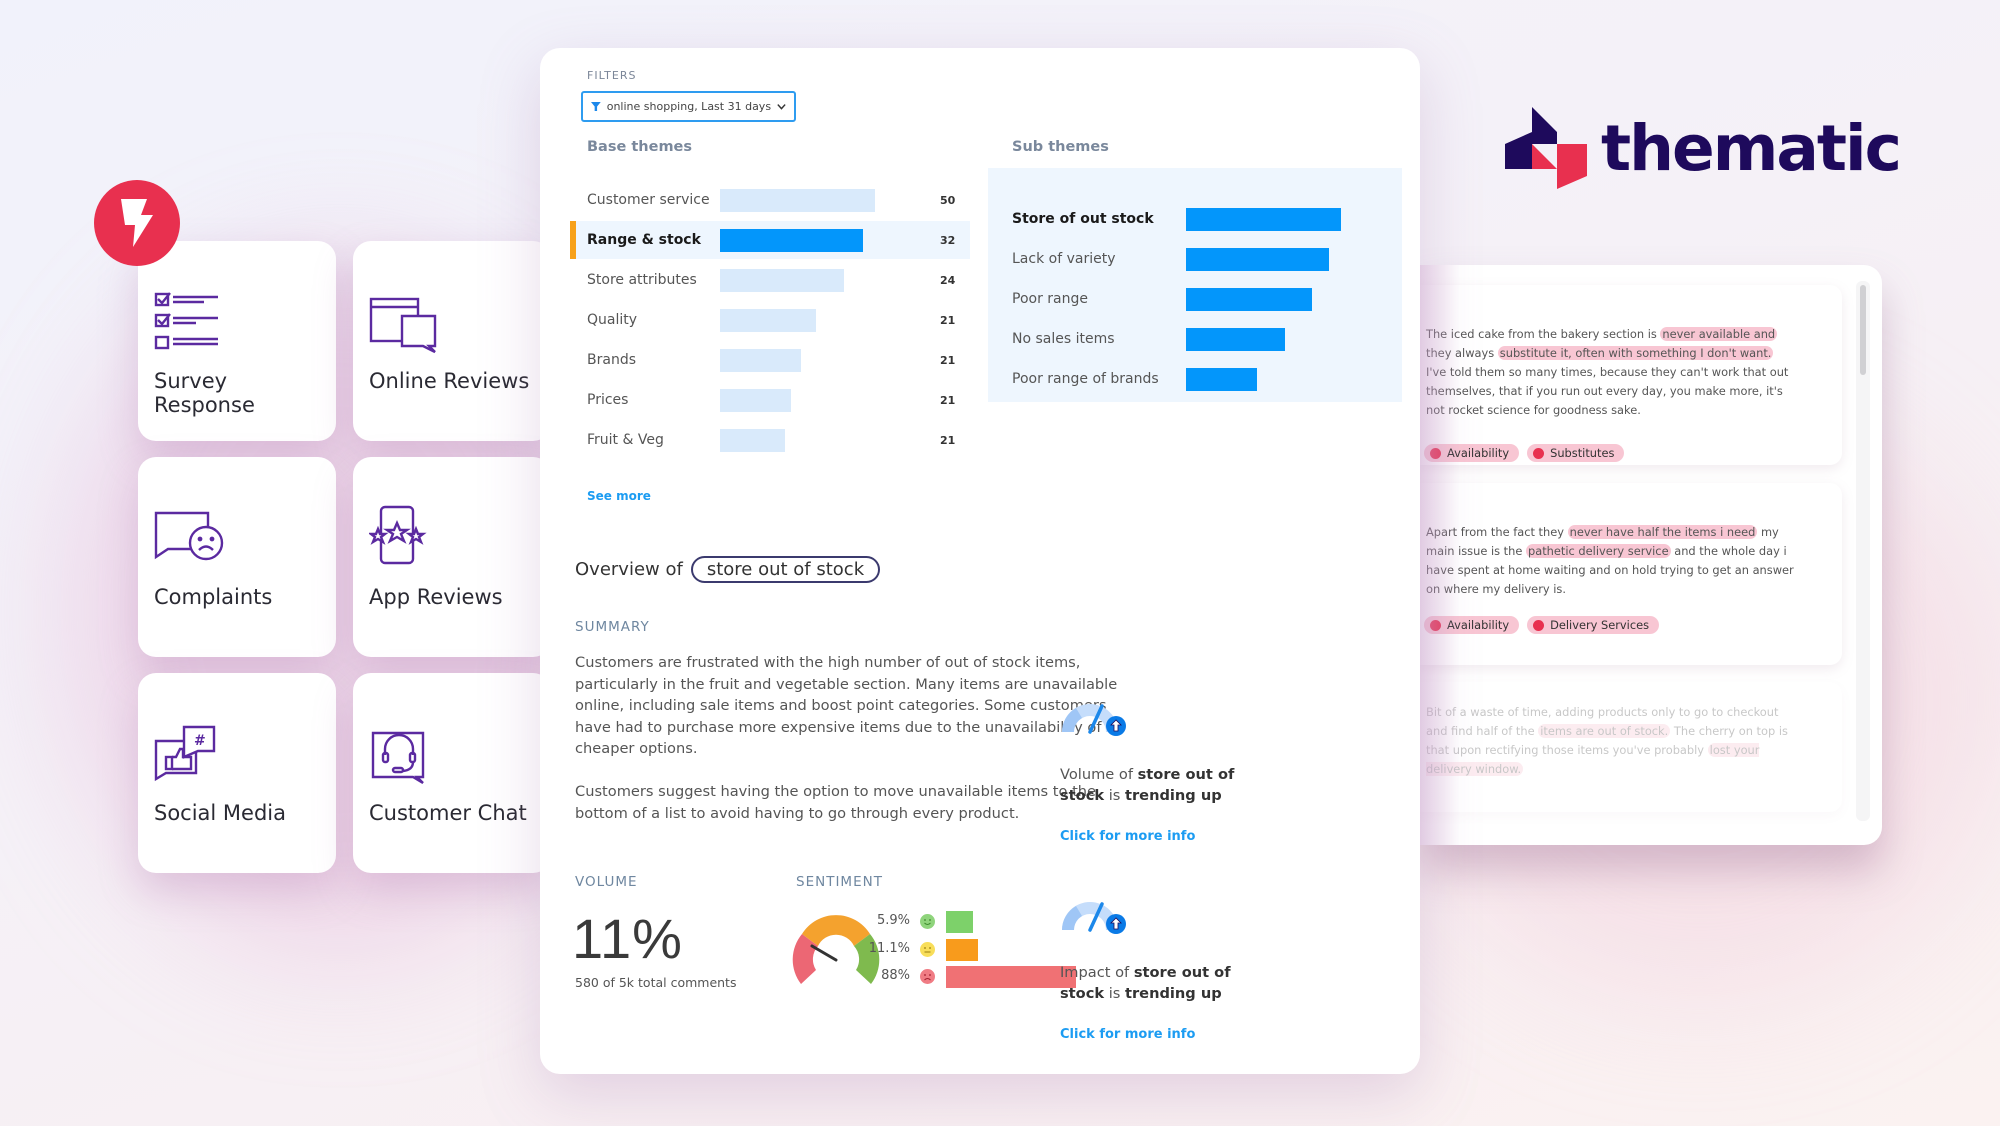  I want to click on sub-theme-name: No sales items, so click(1063, 339).